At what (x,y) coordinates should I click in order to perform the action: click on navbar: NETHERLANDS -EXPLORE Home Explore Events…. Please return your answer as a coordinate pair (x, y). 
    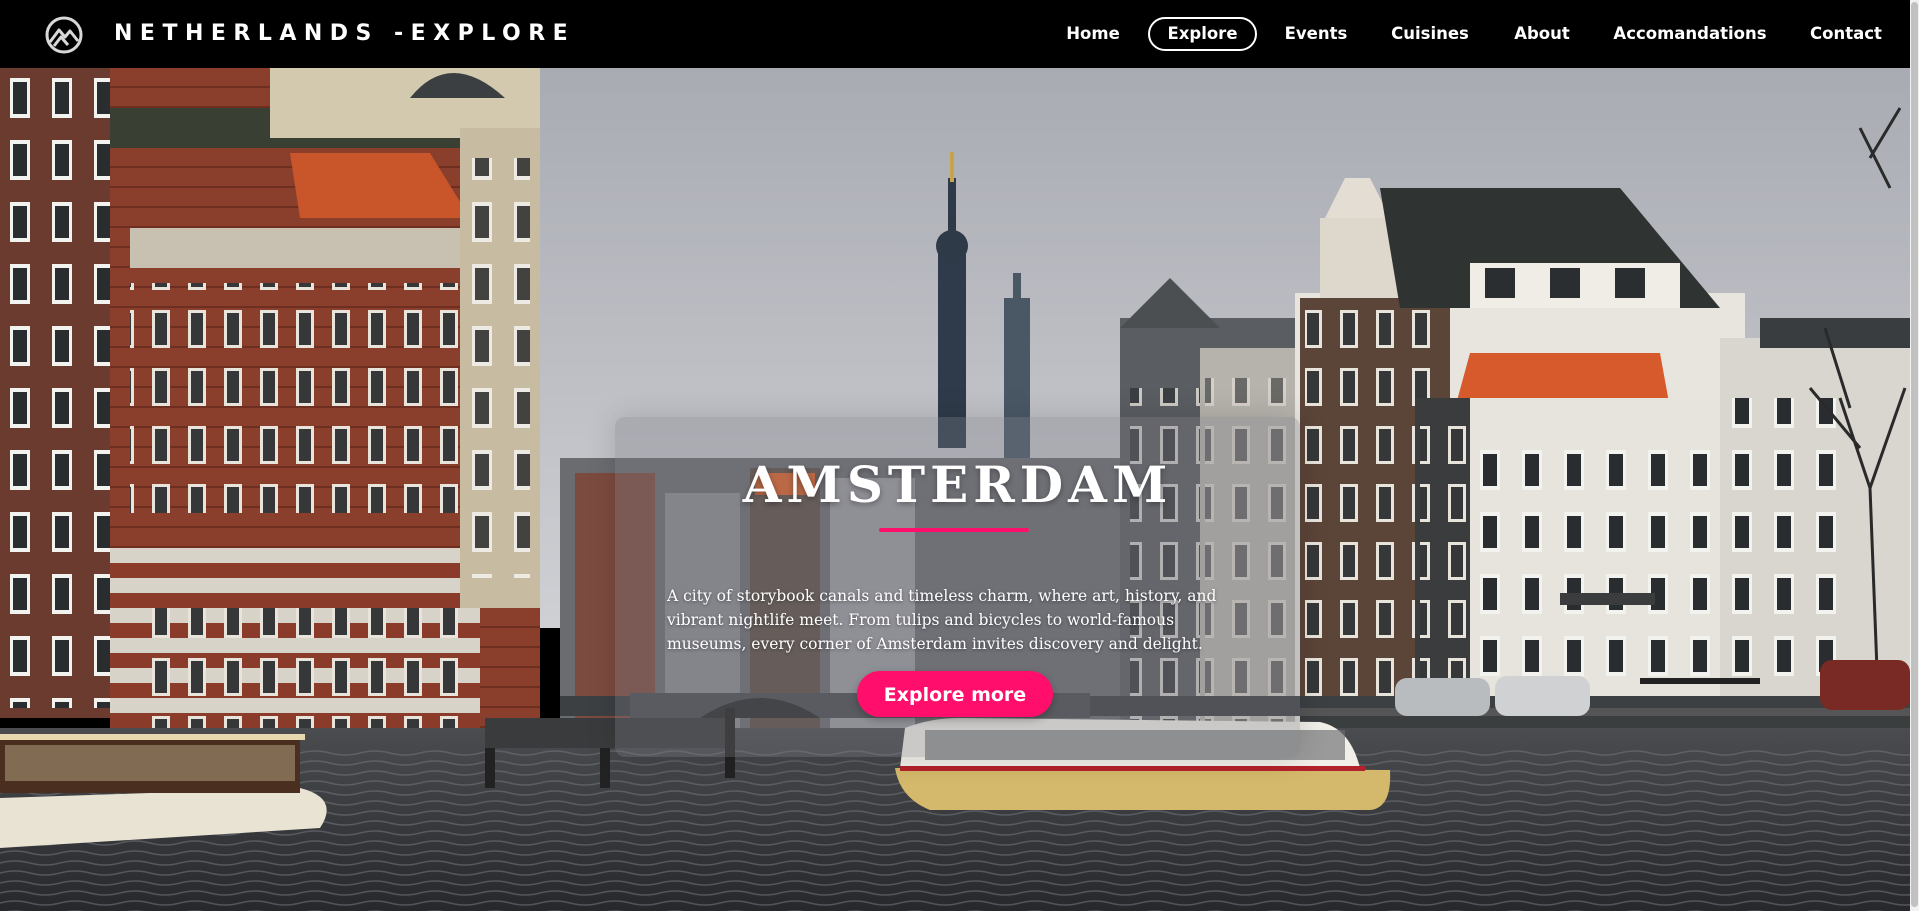
    Looking at the image, I should click on (955, 34).